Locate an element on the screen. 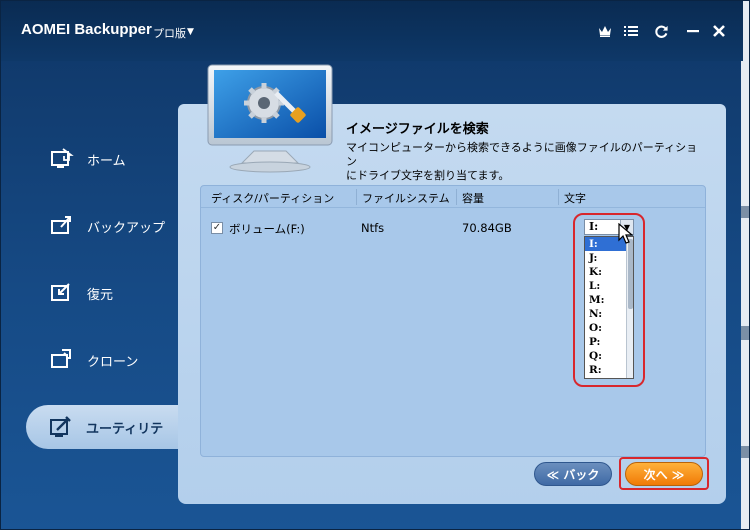 The height and width of the screenshot is (530, 750). back-button: ≪ バック is located at coordinates (573, 474).